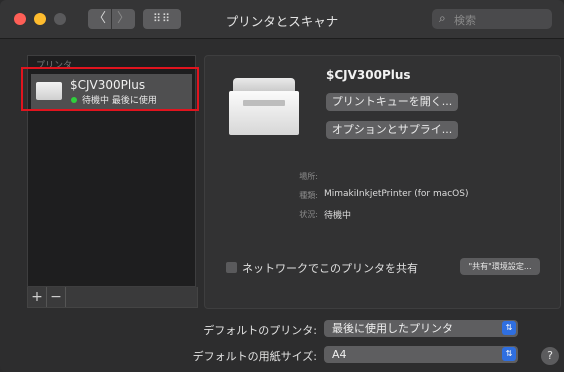  I want to click on default-paper-value: A4, so click(339, 354).